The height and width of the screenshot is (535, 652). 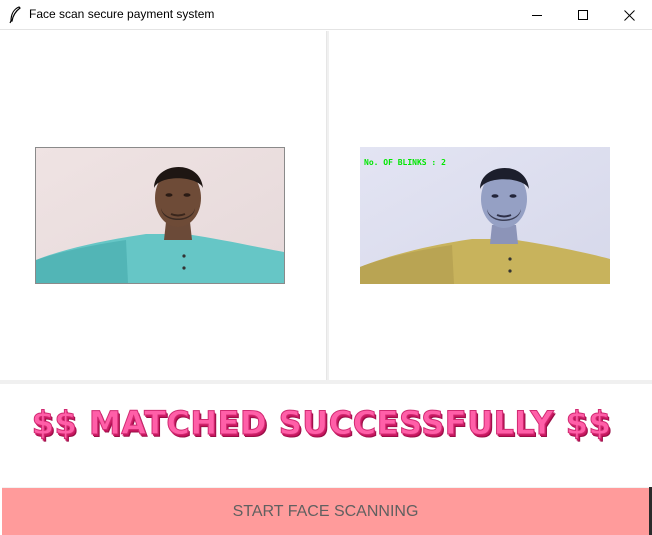 I want to click on close-icon, so click(x=629, y=15).